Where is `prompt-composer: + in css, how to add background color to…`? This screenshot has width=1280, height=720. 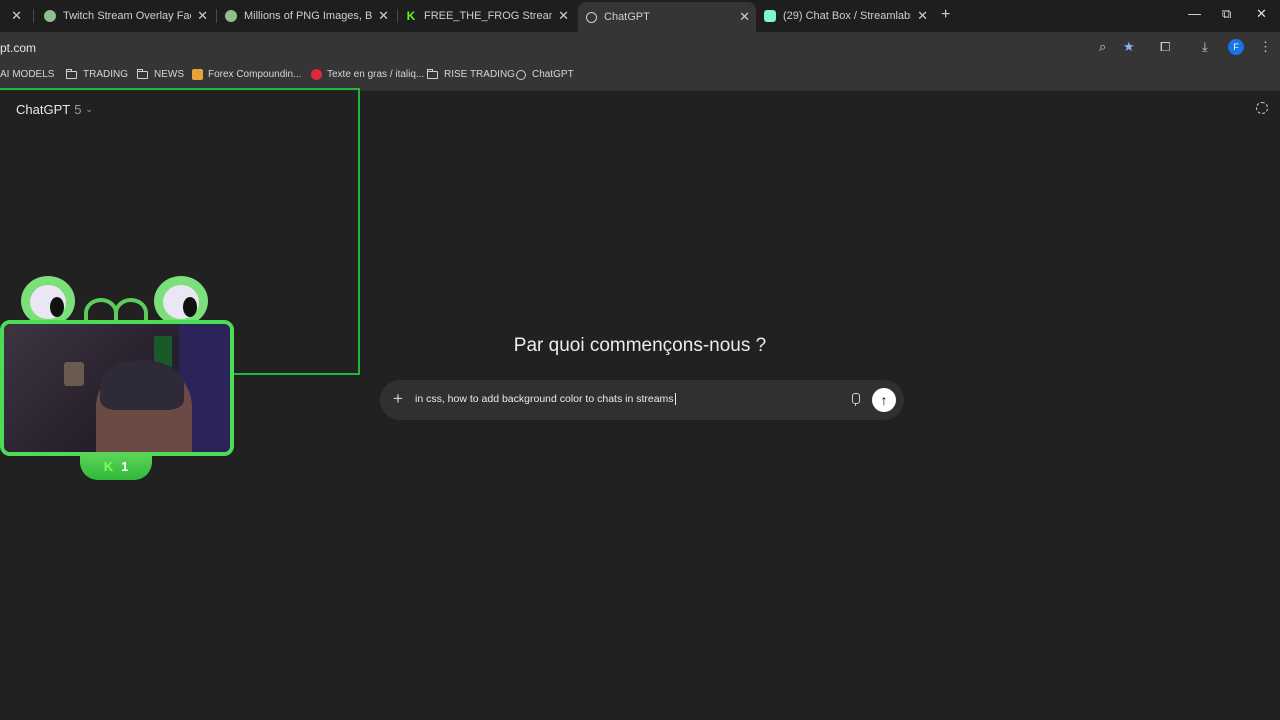
prompt-composer: + in css, how to add background color to… is located at coordinates (642, 400).